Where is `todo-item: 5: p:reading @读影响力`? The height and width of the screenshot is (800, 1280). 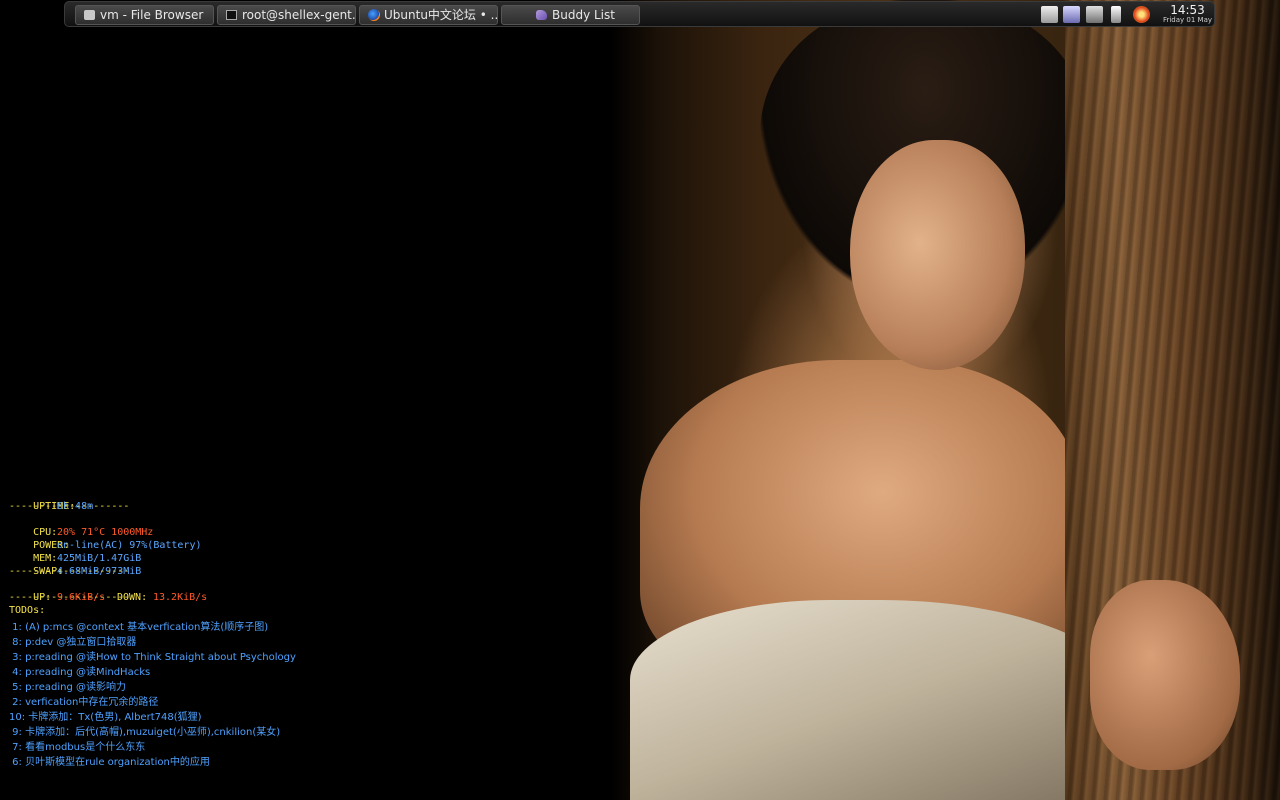
todo-item: 5: p:reading @读影响力 is located at coordinates (67, 687).